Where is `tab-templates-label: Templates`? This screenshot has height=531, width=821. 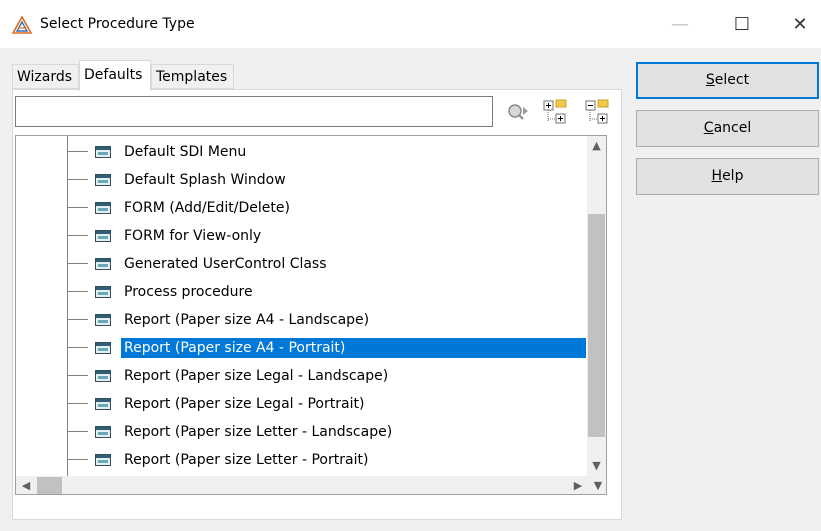 tab-templates-label: Templates is located at coordinates (192, 77).